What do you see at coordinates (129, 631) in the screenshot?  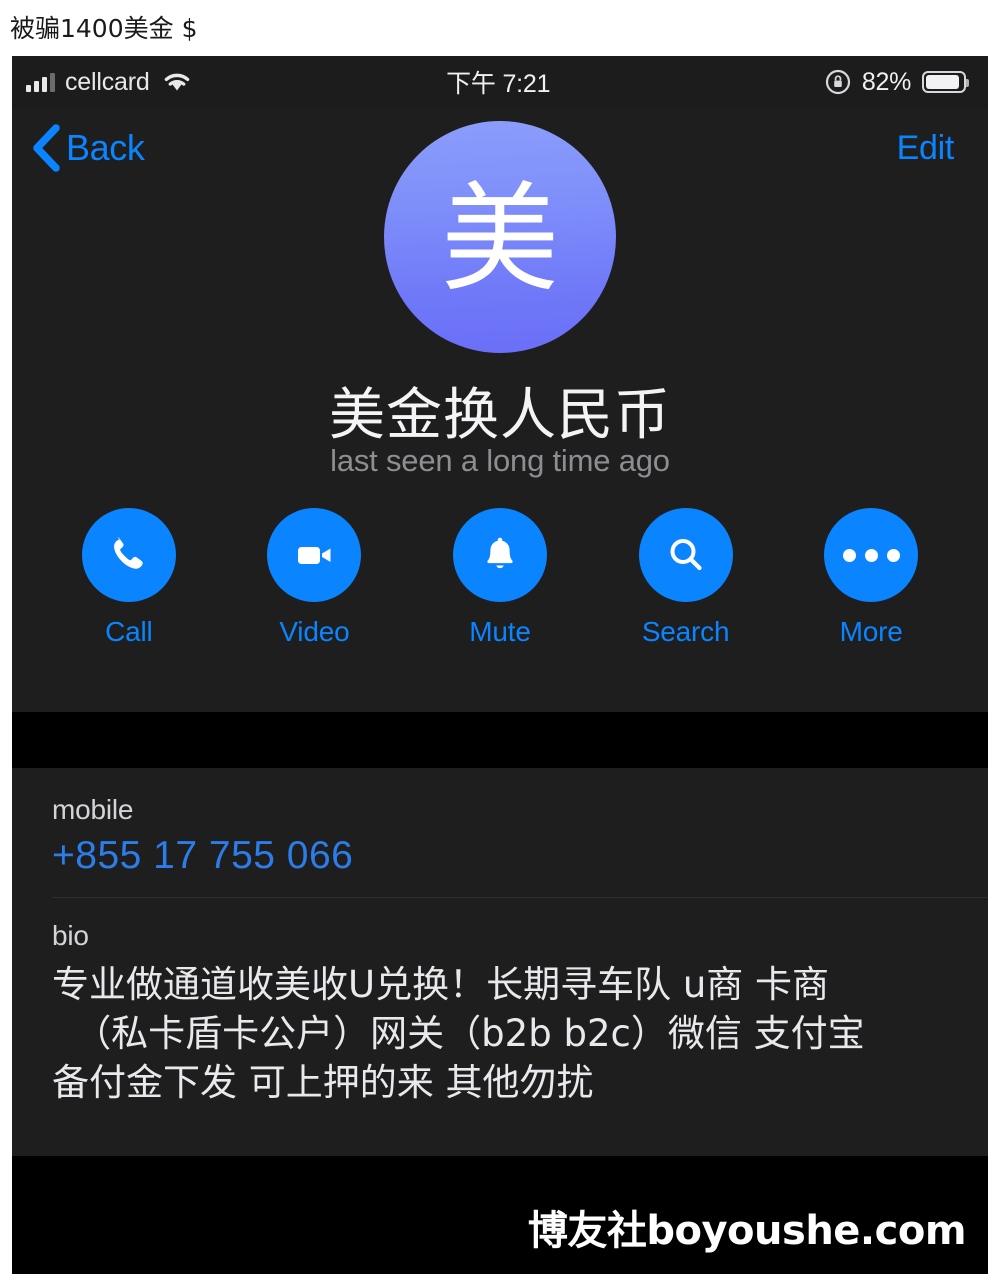 I see `action-call-label: Call` at bounding box center [129, 631].